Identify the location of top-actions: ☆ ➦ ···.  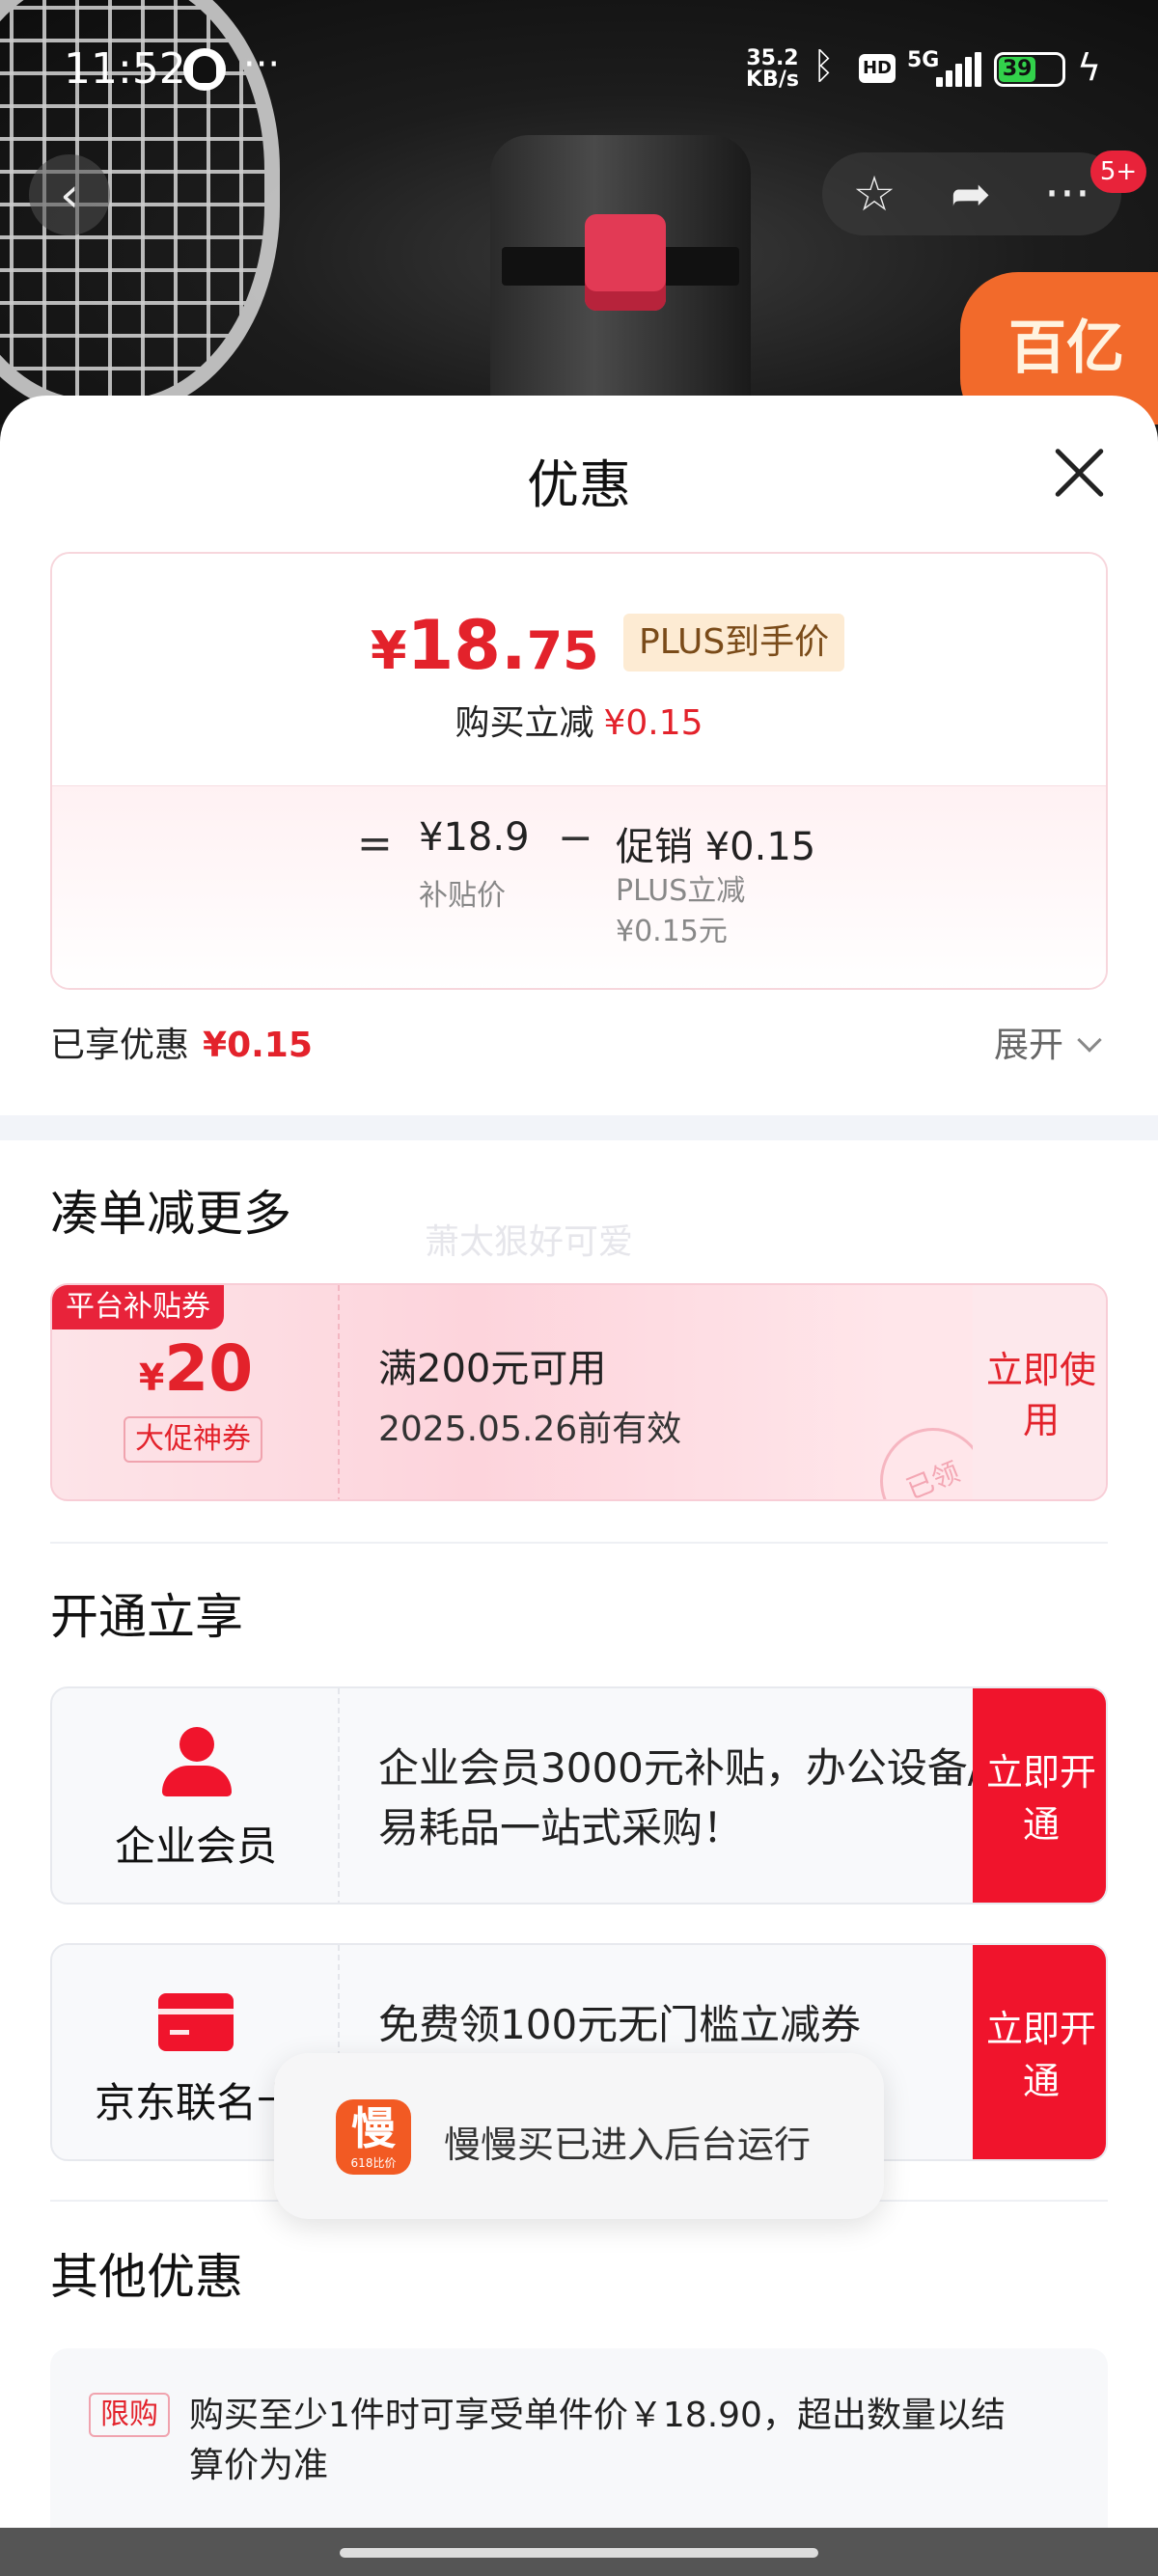
(971, 193).